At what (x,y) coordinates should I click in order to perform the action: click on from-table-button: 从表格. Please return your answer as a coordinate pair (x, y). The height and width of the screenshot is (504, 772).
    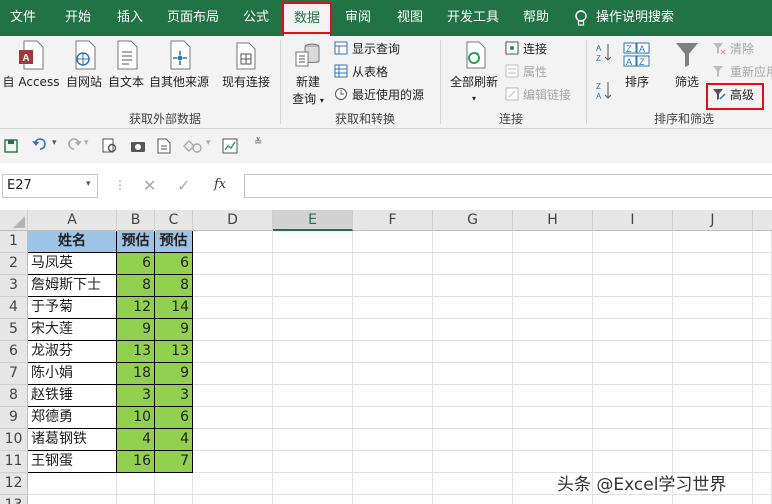
    Looking at the image, I should click on (361, 72).